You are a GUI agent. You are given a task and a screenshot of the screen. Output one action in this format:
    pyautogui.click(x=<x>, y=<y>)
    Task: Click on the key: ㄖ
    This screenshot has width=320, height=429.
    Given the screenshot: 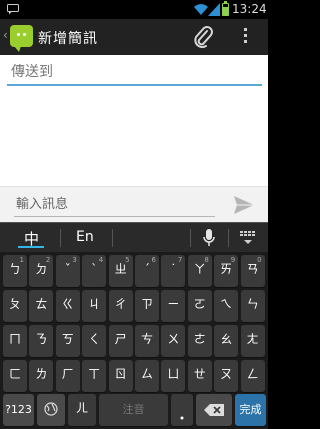 What is the action you would take?
    pyautogui.click(x=120, y=376)
    